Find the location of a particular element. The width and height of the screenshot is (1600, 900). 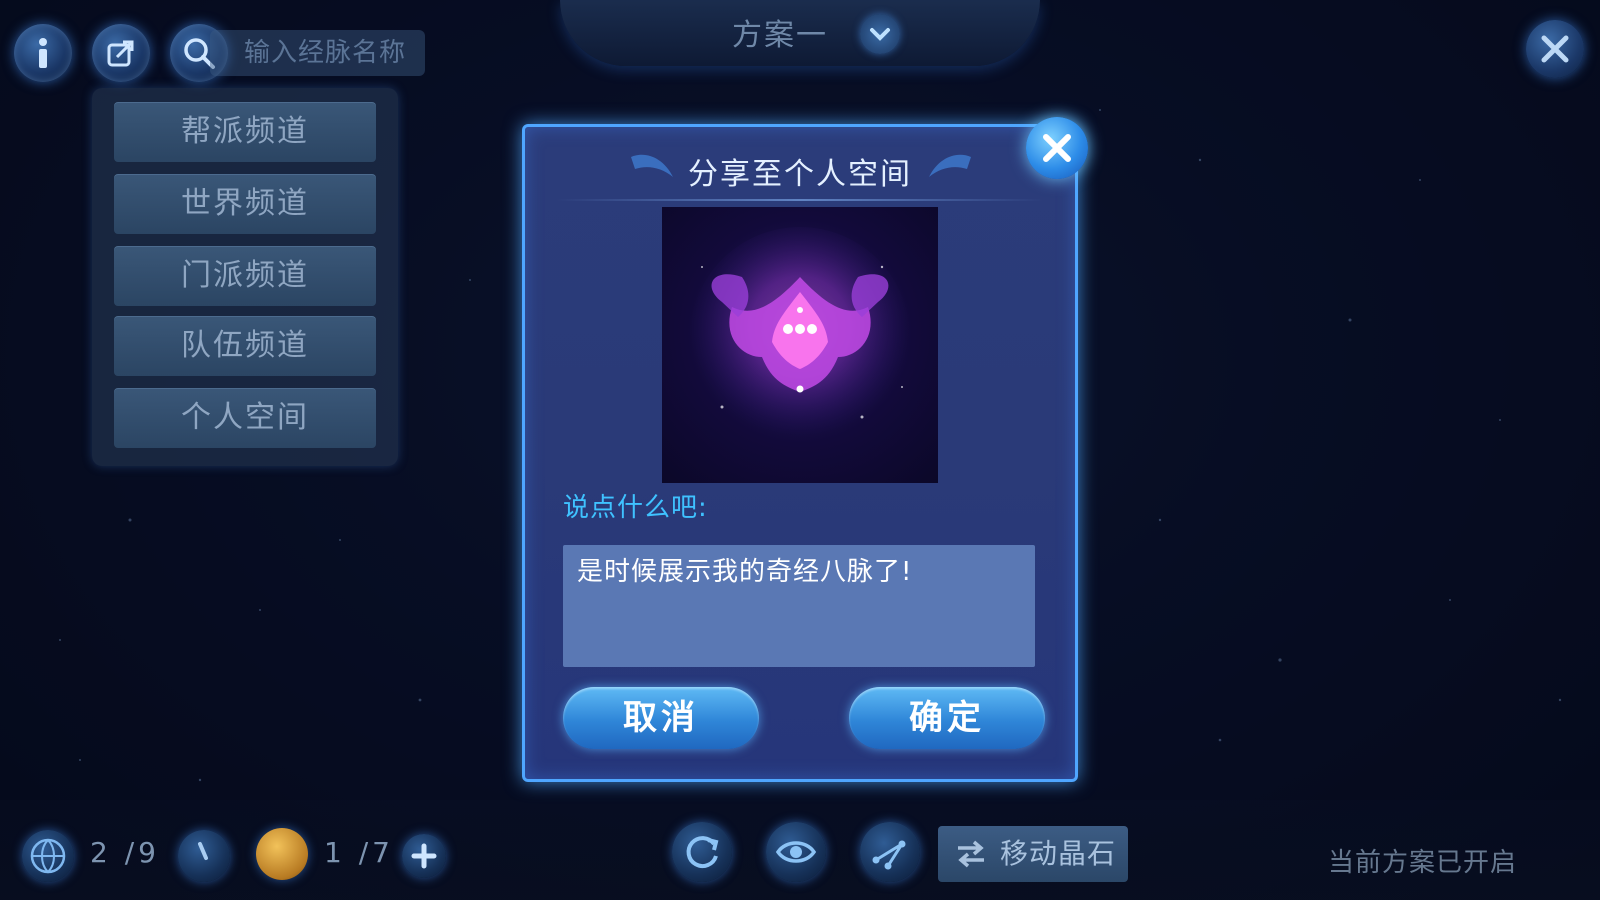

title-divider is located at coordinates (800, 200).